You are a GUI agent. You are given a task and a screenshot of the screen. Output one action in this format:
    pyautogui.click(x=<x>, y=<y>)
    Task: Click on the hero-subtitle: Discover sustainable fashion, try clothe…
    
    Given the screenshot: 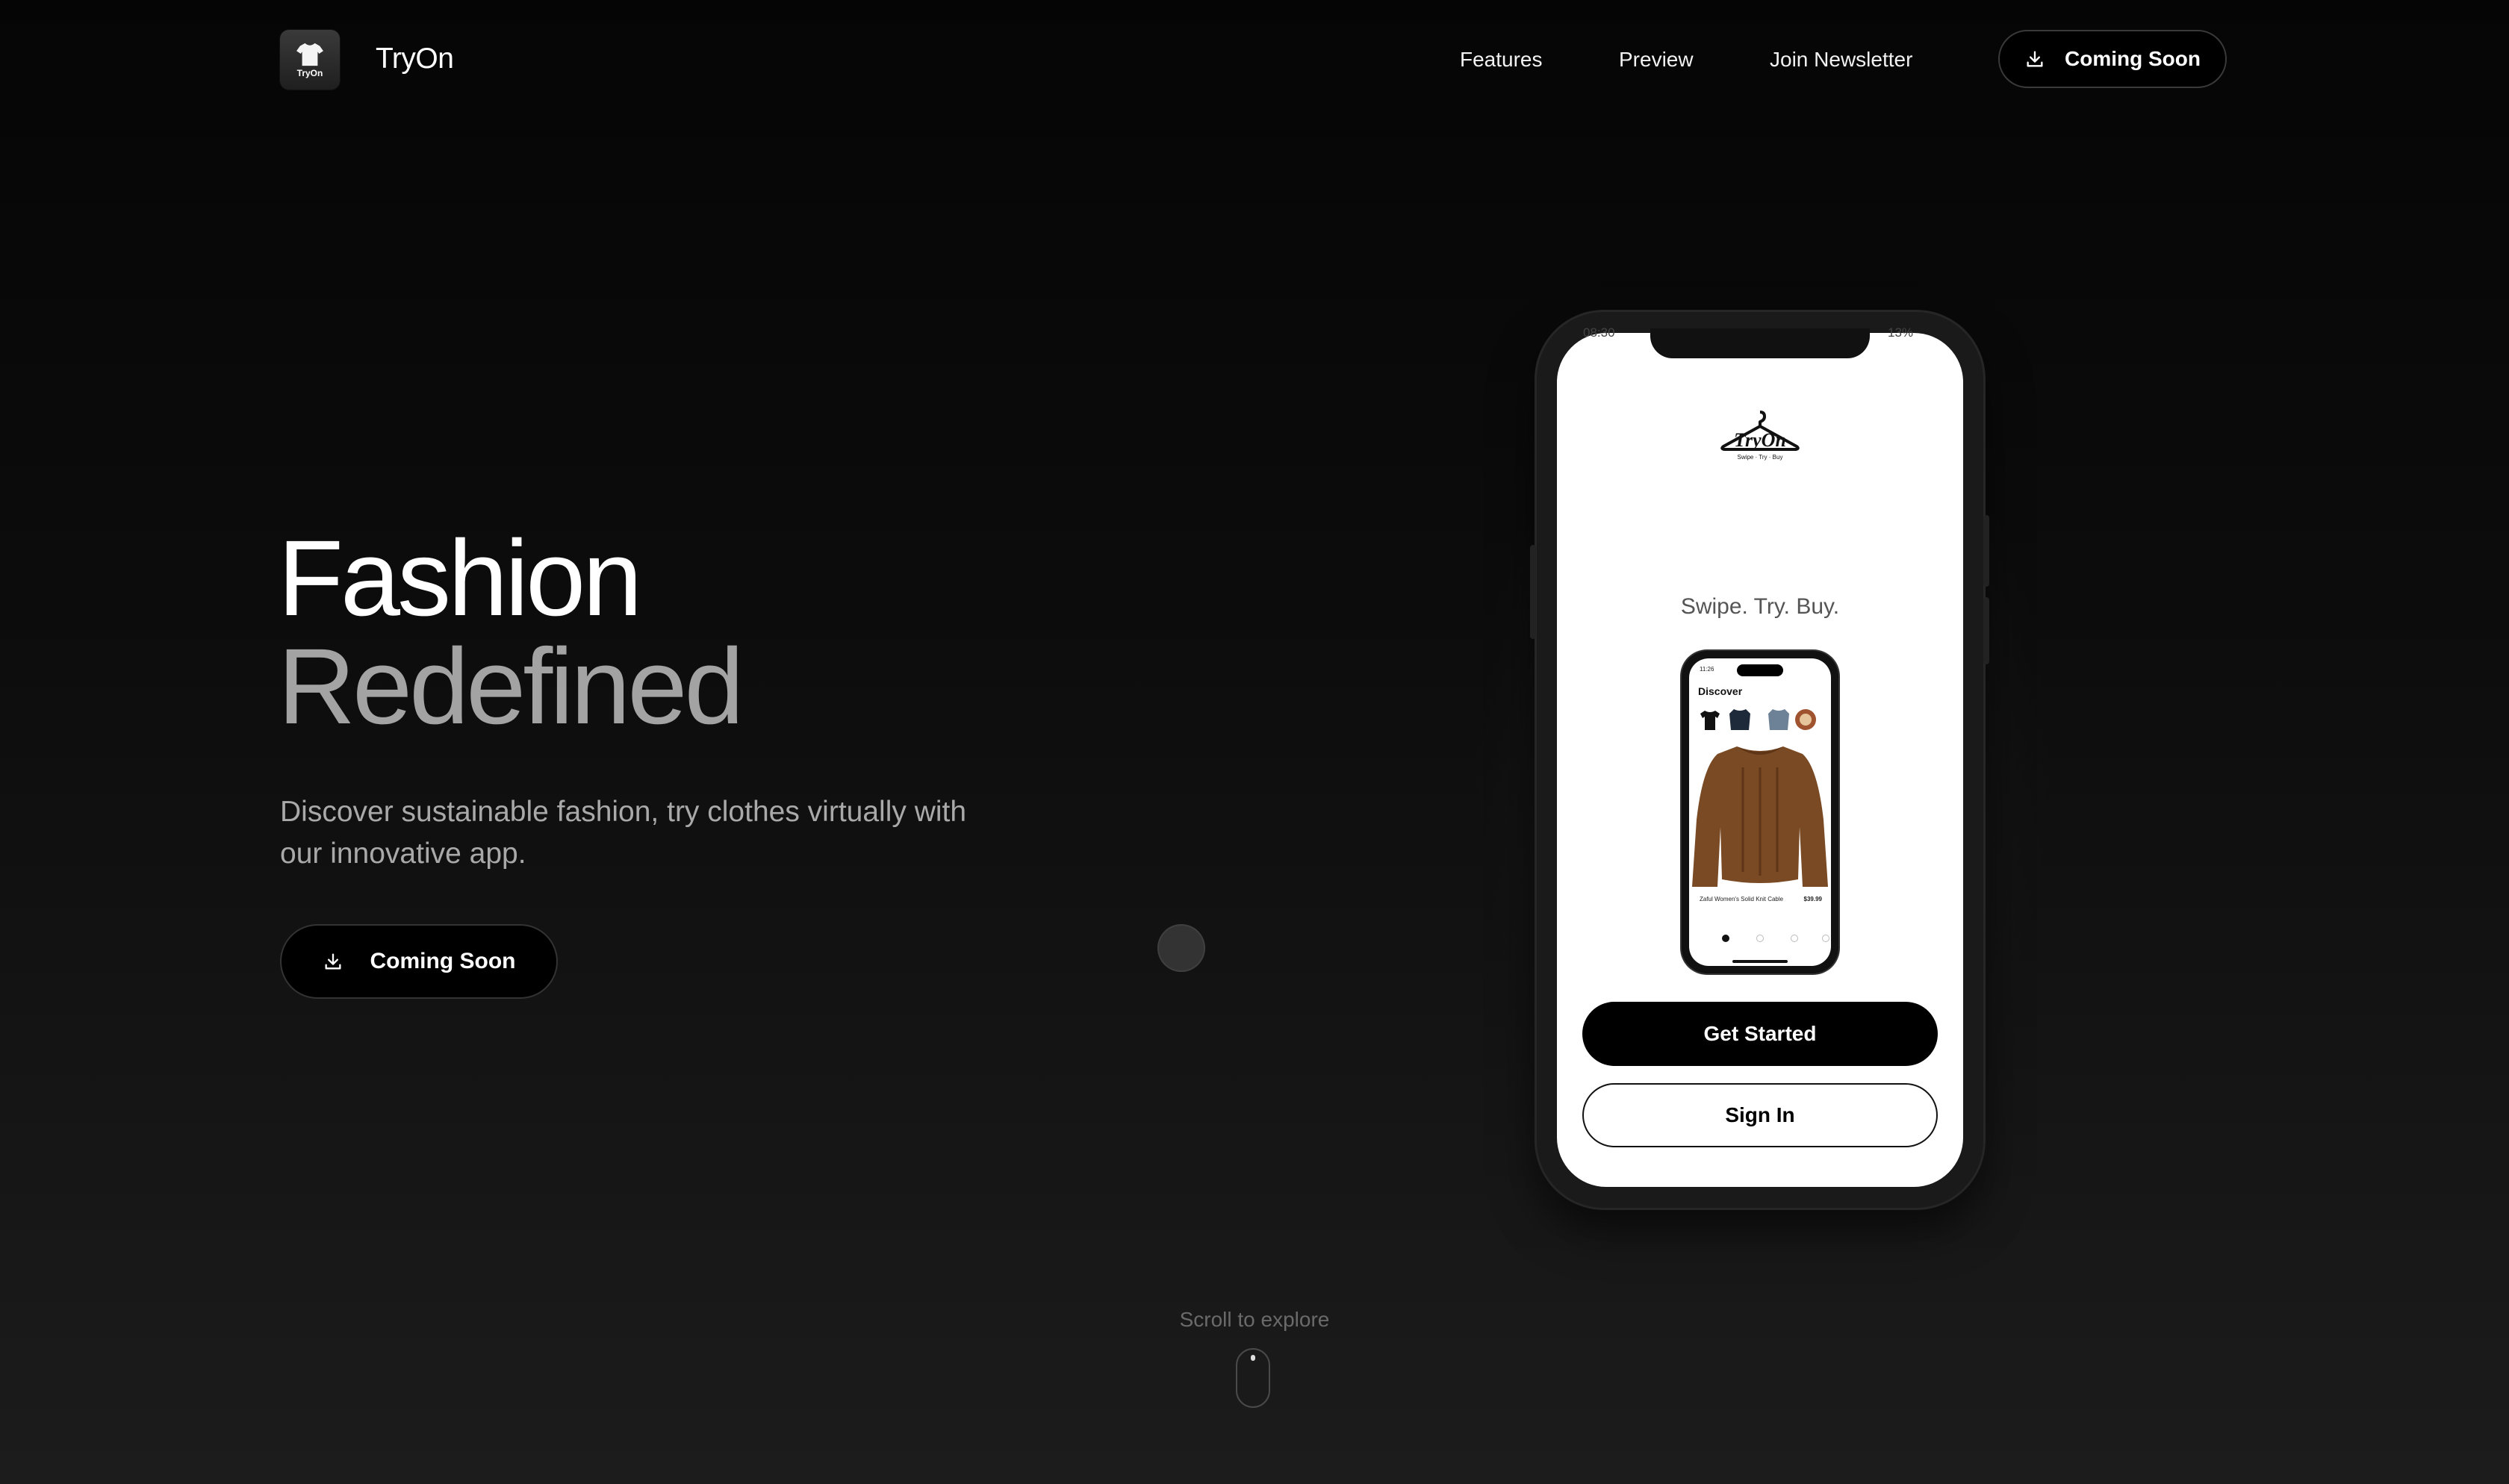 What is the action you would take?
    pyautogui.click(x=623, y=833)
    